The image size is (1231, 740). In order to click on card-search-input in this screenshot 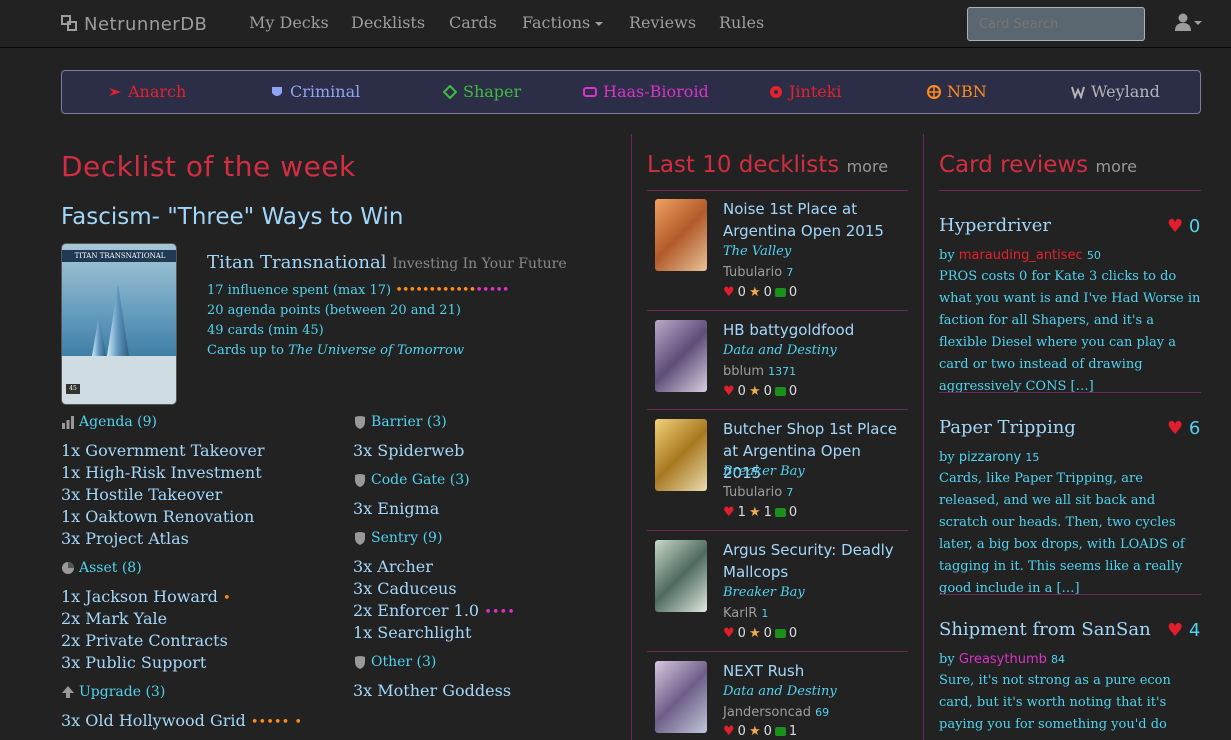, I will do `click(1056, 24)`.